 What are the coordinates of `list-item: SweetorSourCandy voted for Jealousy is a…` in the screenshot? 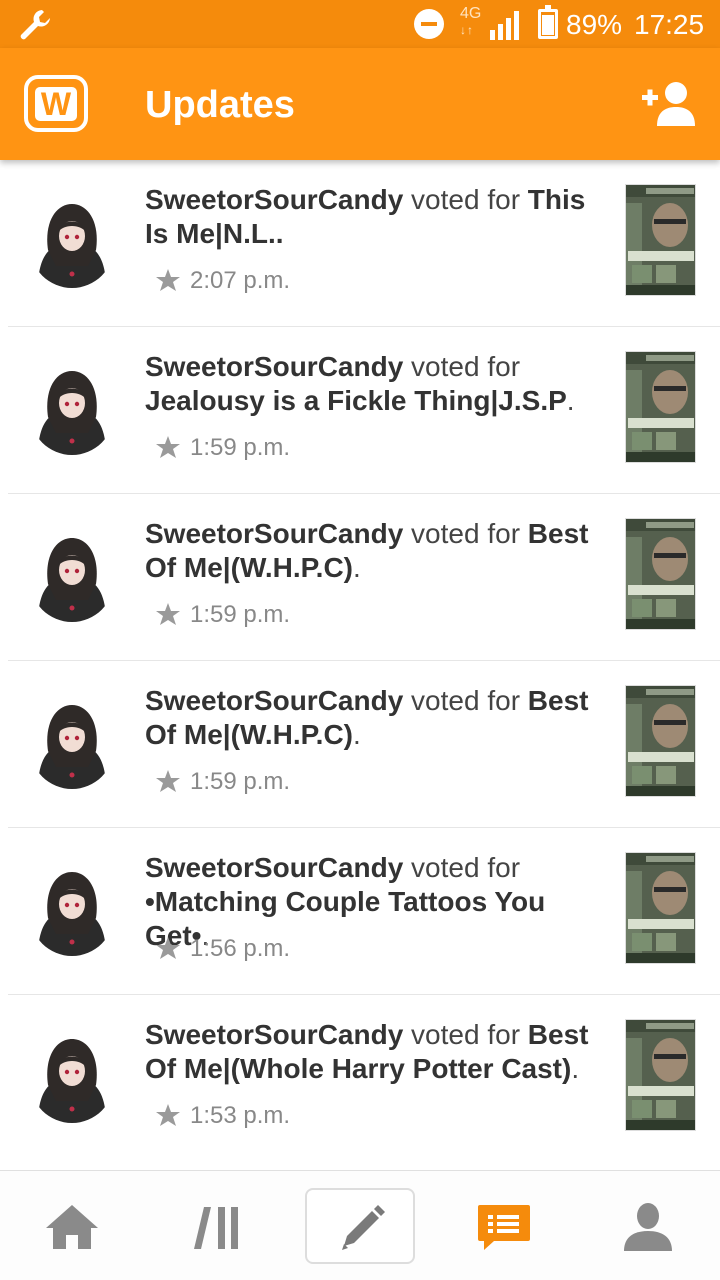 It's located at (360, 410).